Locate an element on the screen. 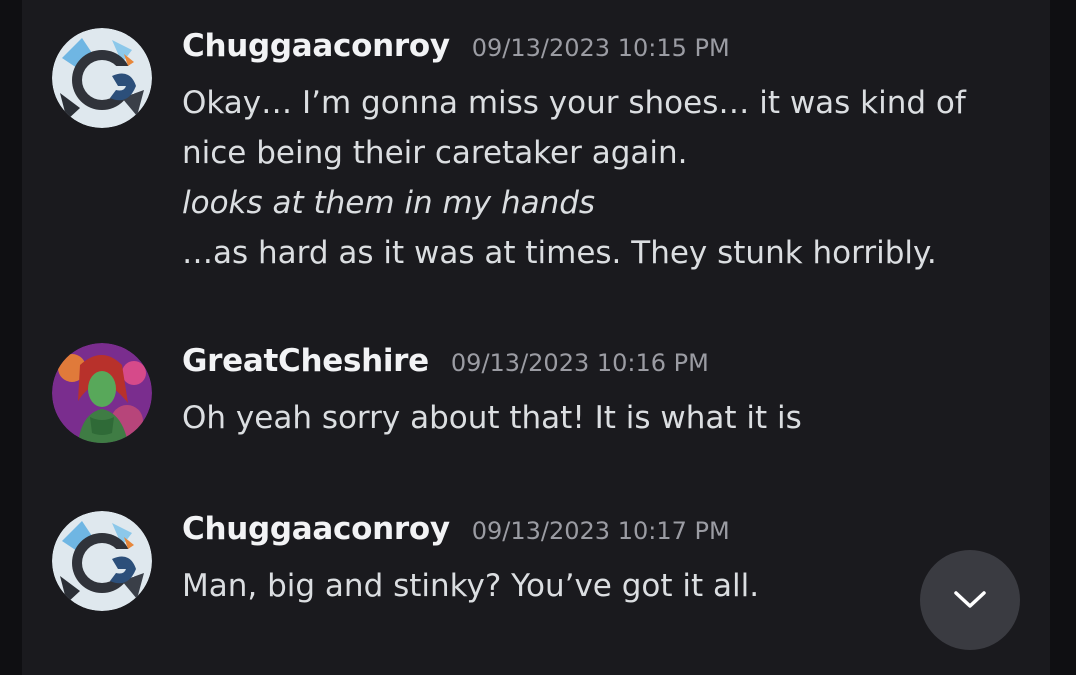 Image resolution: width=1076 pixels, height=675 pixels. timestamp: 09/13/2023 10:16 PM is located at coordinates (579, 363).